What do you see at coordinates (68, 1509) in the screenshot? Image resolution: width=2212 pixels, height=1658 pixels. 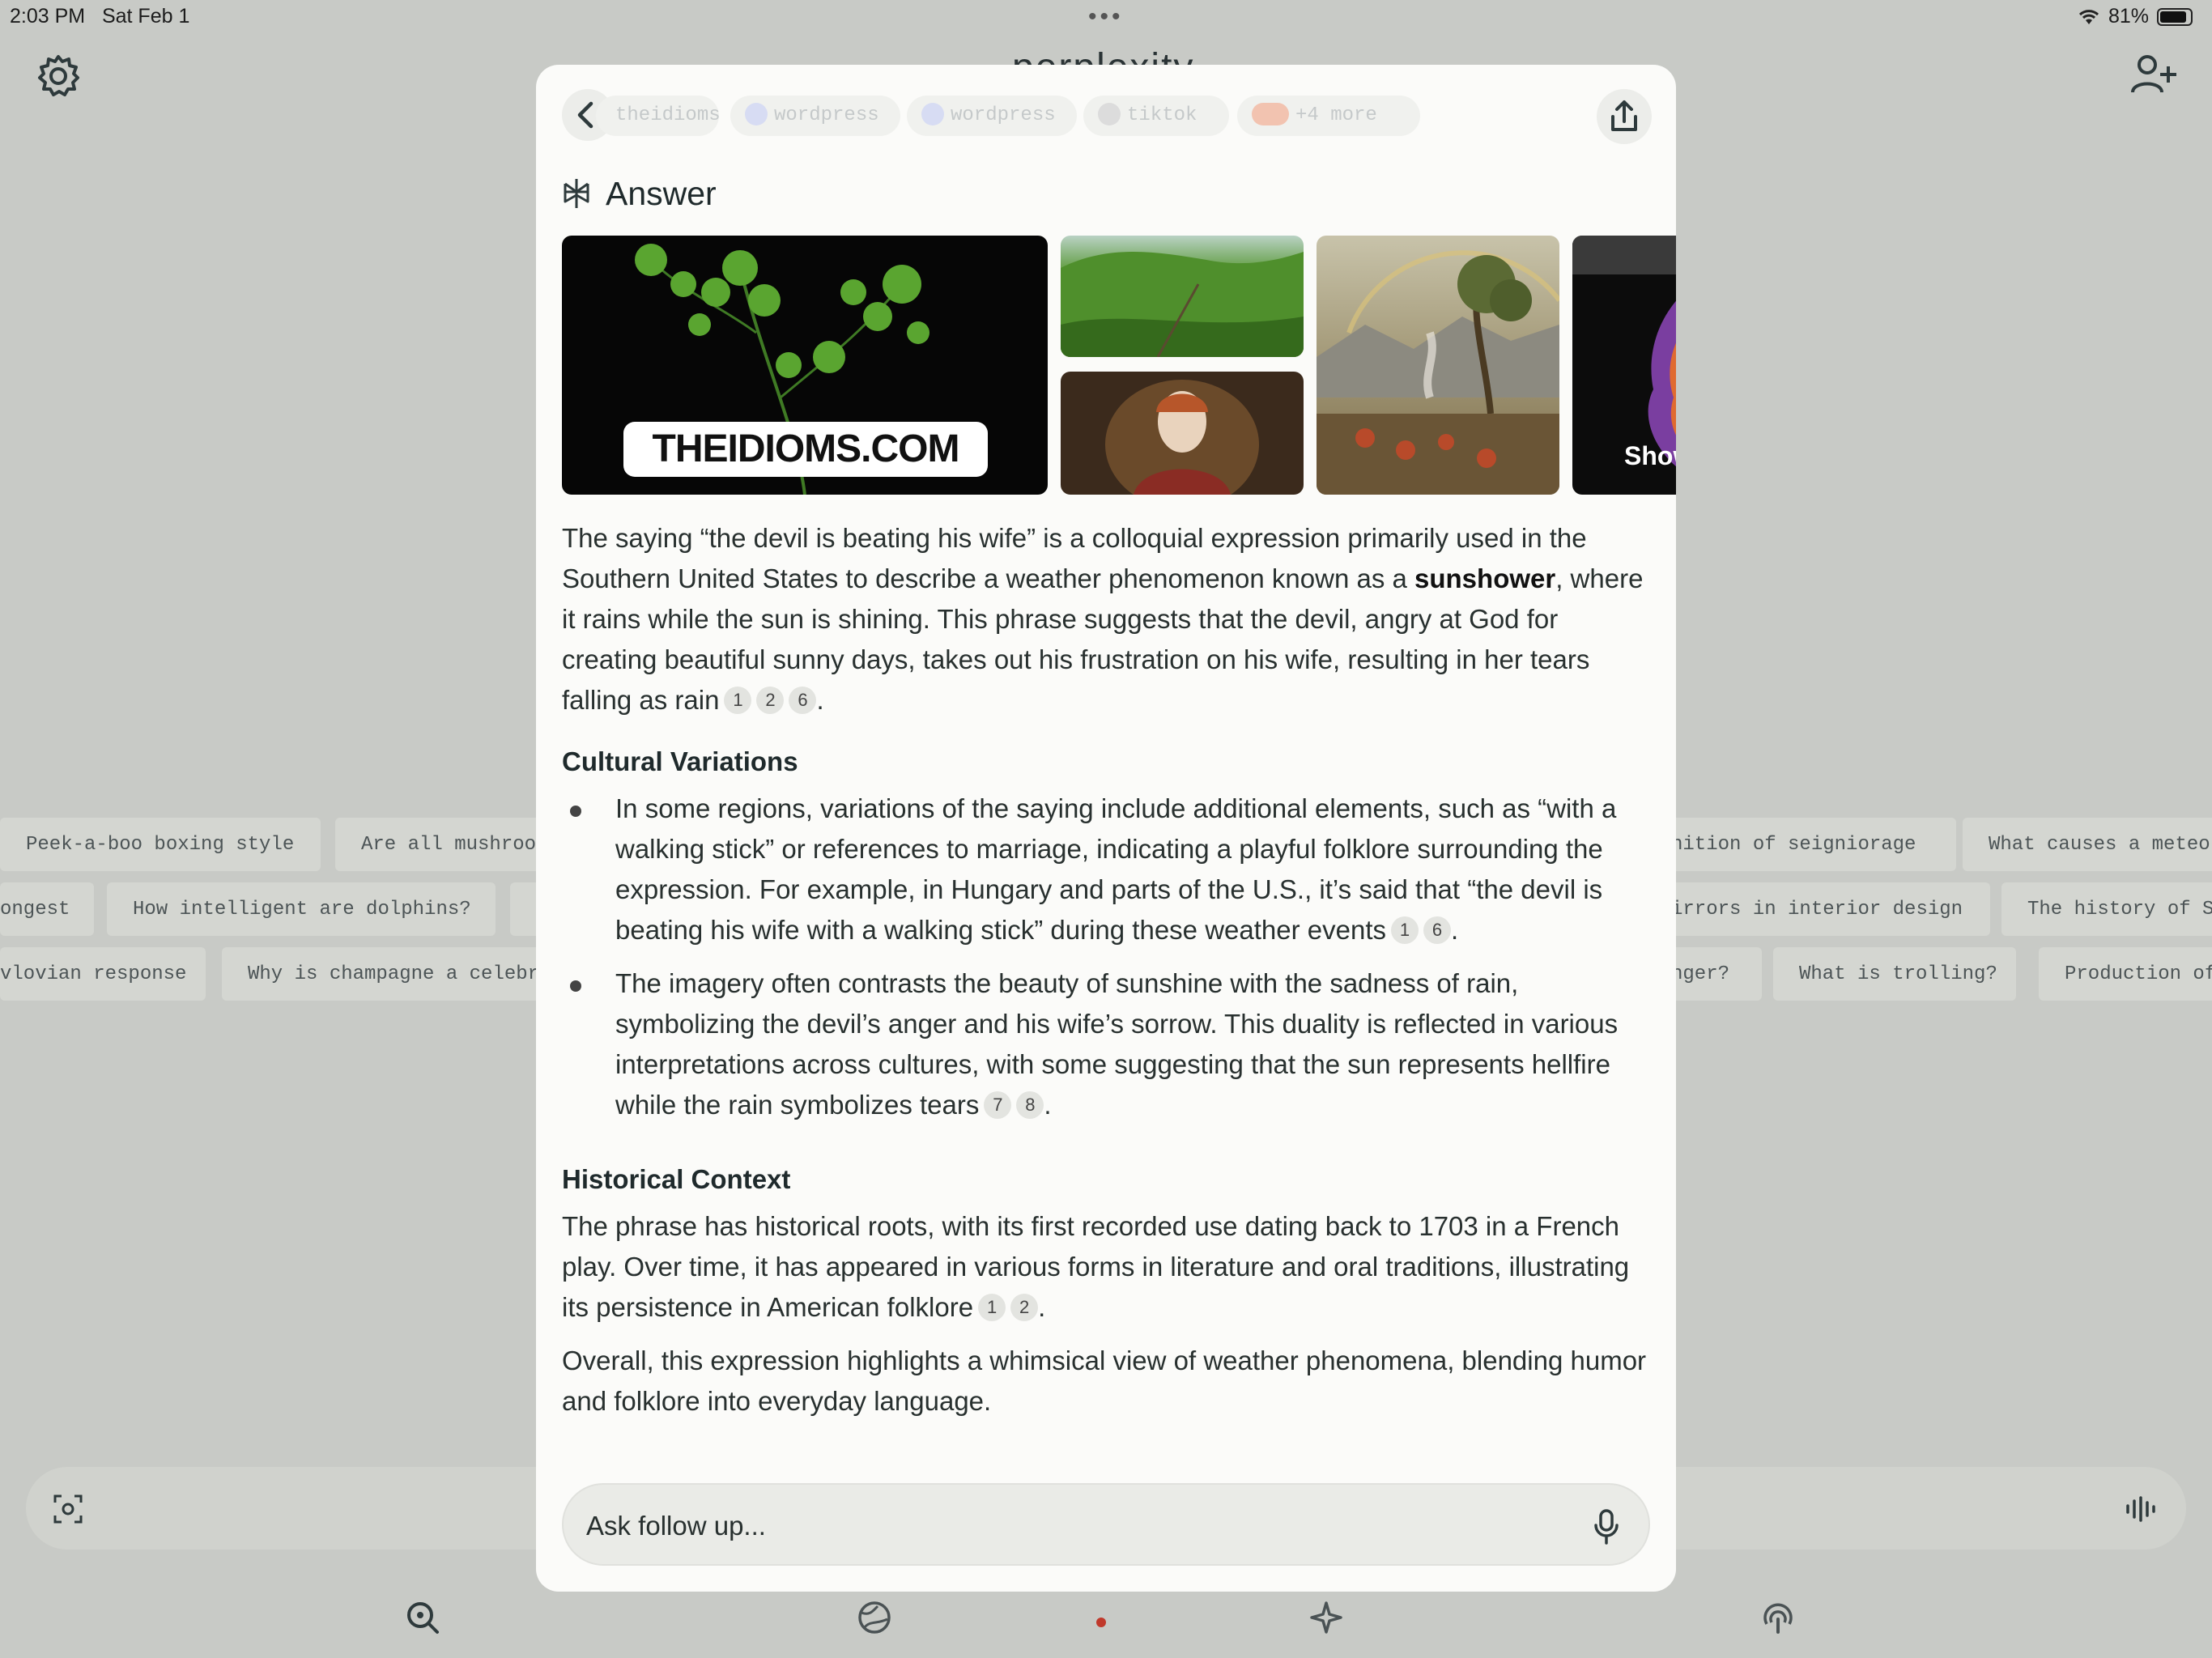 I see `scan-icon` at bounding box center [68, 1509].